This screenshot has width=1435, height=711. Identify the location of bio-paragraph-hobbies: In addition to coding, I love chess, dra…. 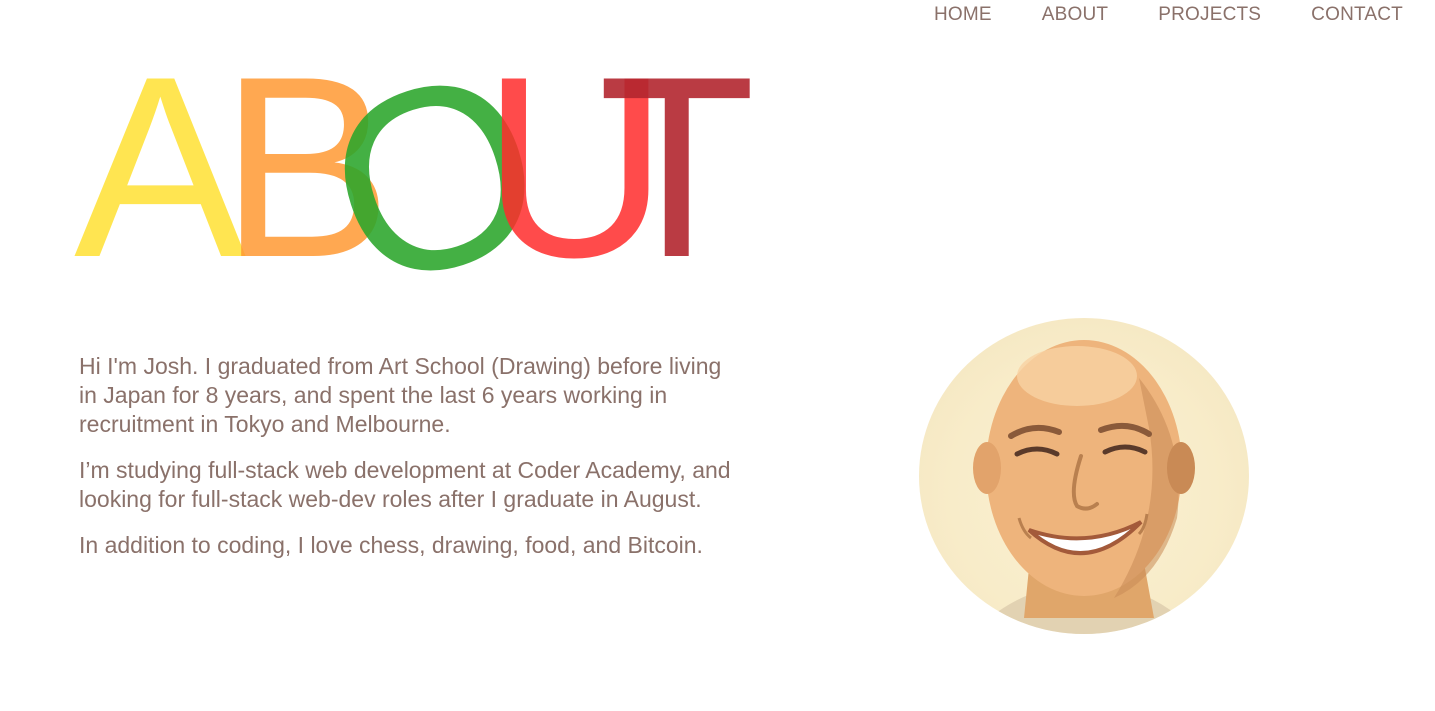
(391, 545).